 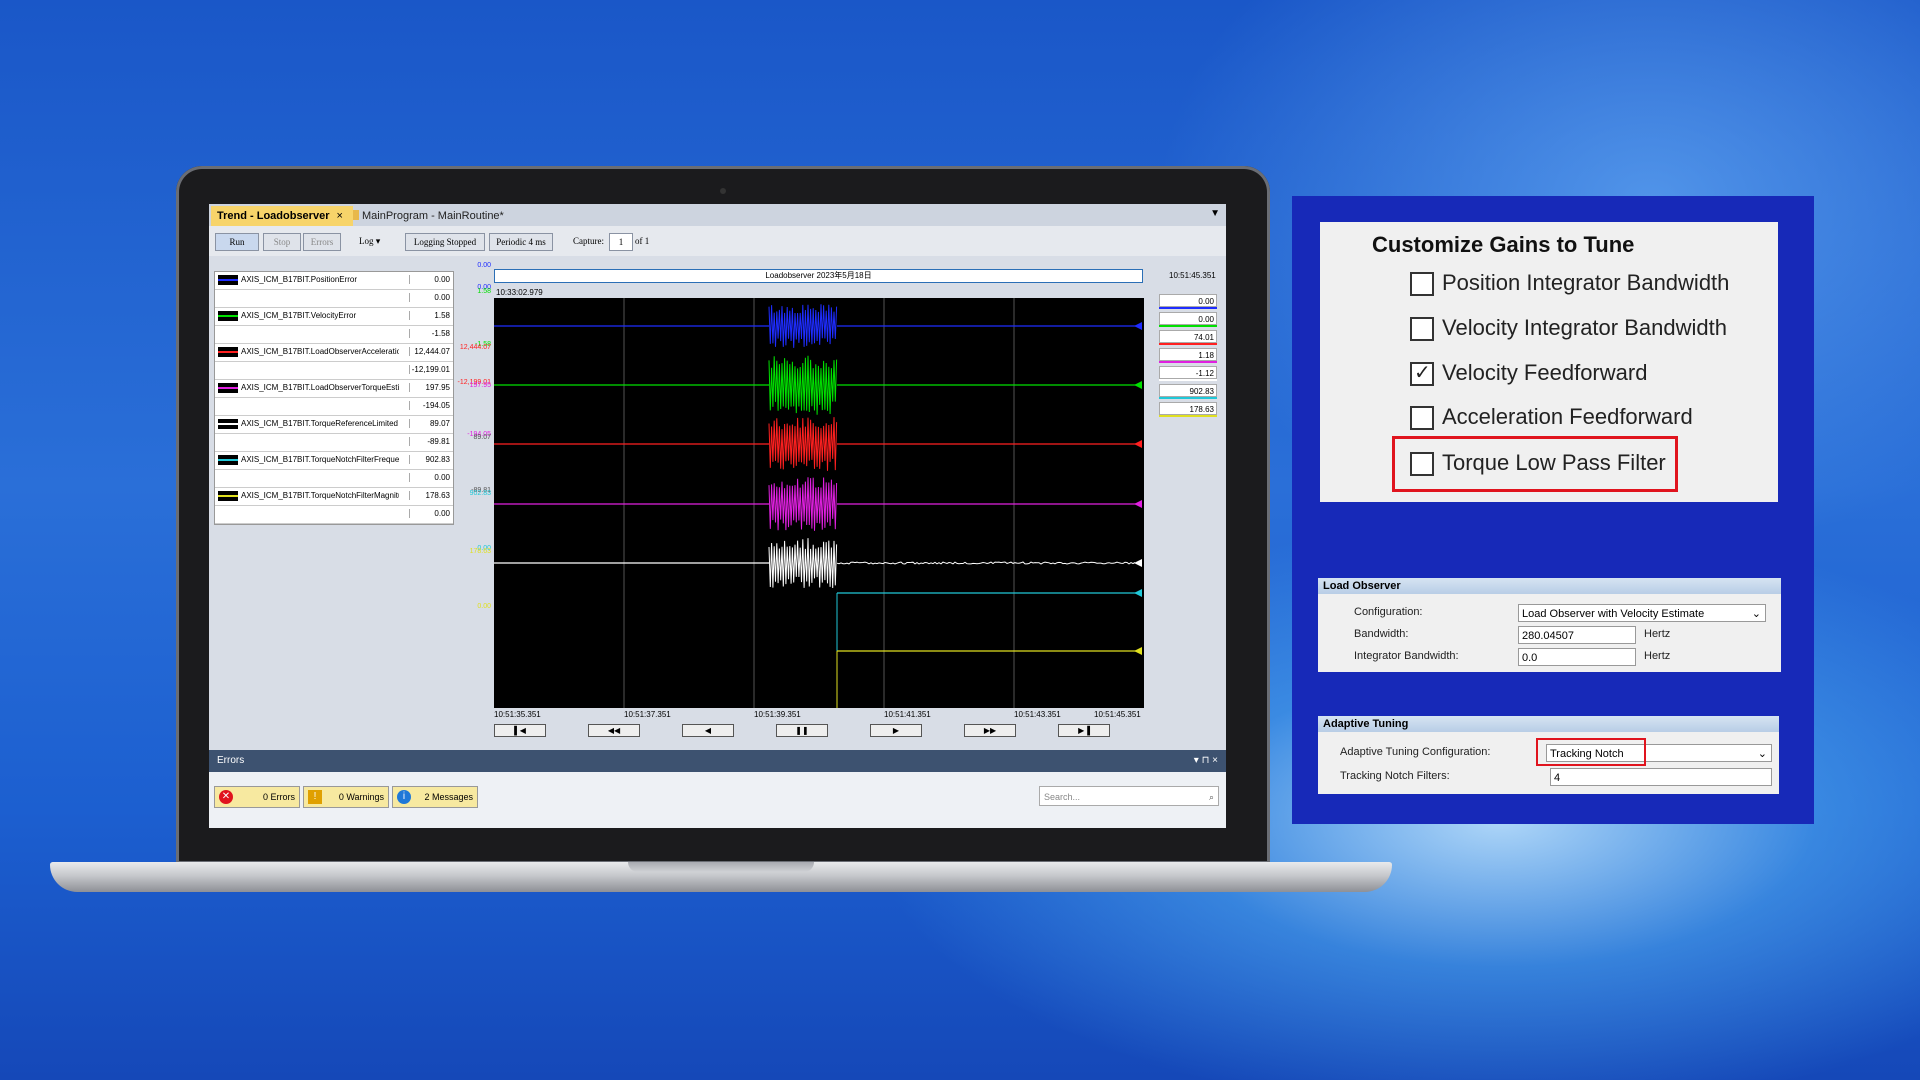 I want to click on run-button: Run, so click(x=237, y=242).